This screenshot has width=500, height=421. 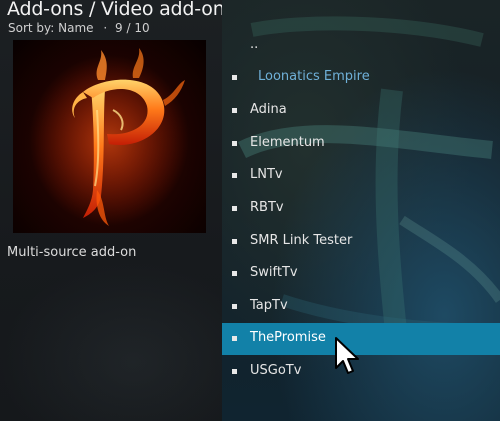 What do you see at coordinates (301, 240) in the screenshot?
I see `list-item-label: SMR Link Tester` at bounding box center [301, 240].